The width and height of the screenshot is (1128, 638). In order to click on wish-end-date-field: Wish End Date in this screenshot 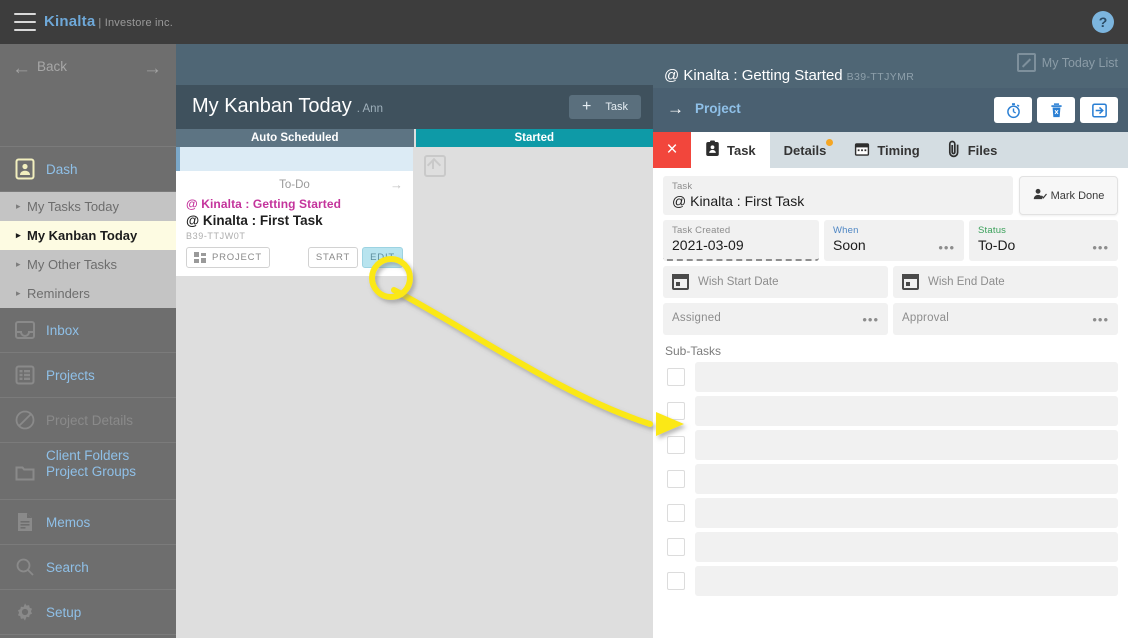, I will do `click(1005, 282)`.